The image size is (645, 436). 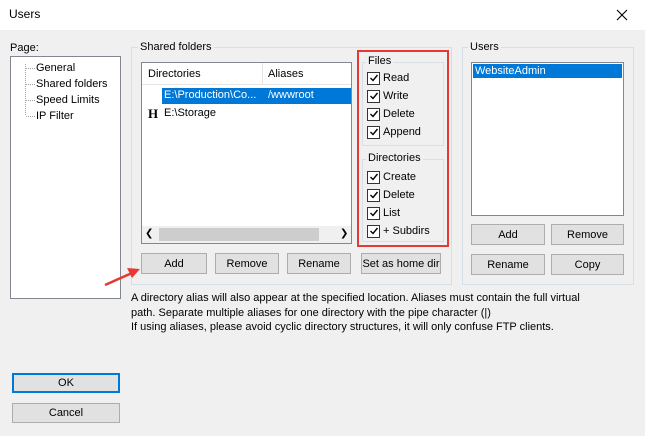 What do you see at coordinates (484, 47) in the screenshot?
I see `users-label: Users` at bounding box center [484, 47].